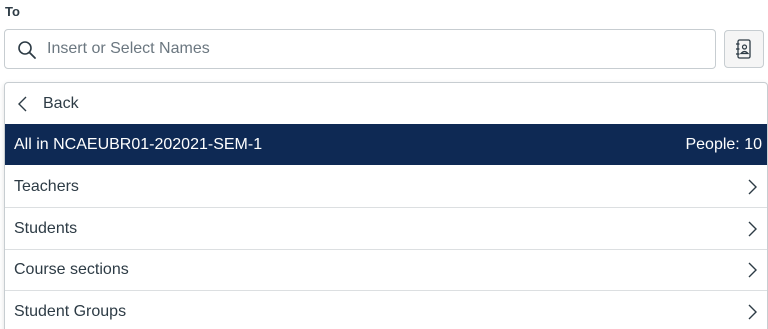  Describe the element at coordinates (70, 311) in the screenshot. I see `menu-item-label: Student Groups` at that location.